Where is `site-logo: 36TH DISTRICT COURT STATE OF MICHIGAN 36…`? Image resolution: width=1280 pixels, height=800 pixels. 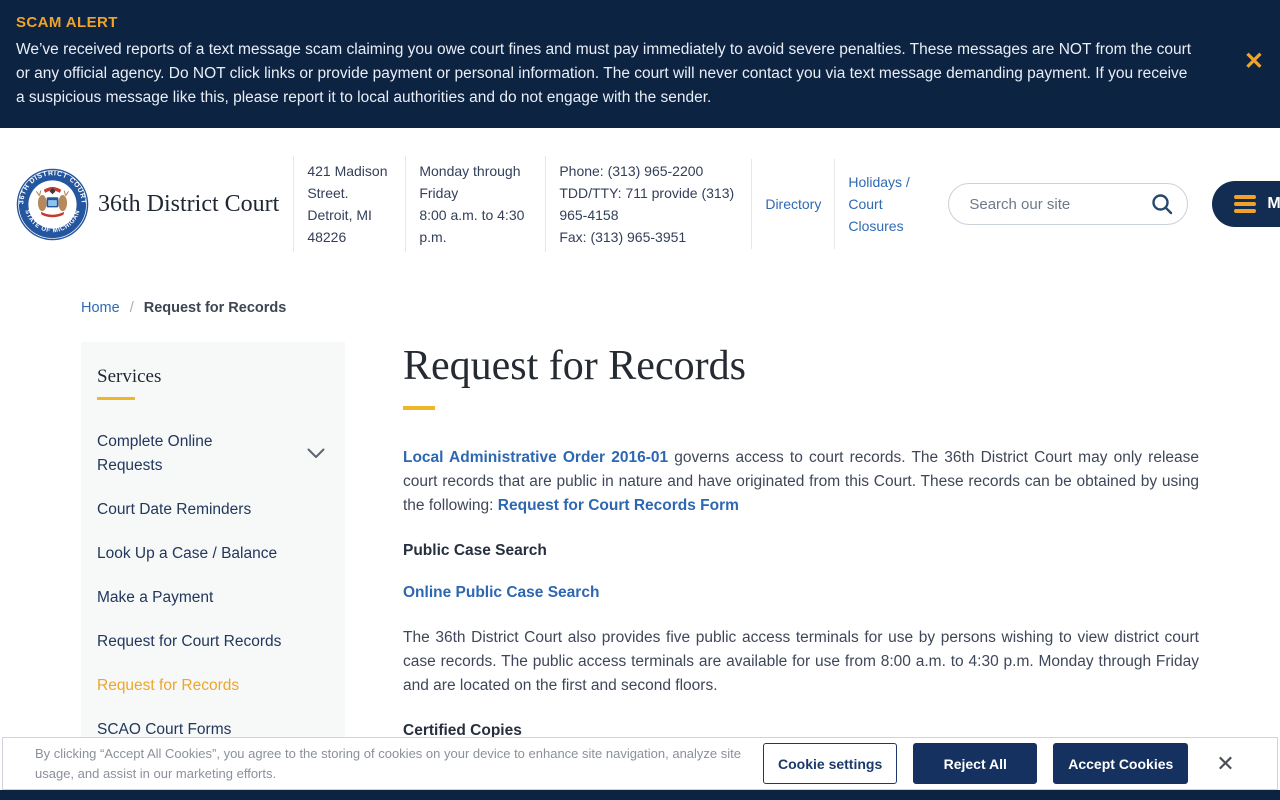 site-logo: 36TH DISTRICT COURT STATE OF MICHIGAN 36… is located at coordinates (147, 204).